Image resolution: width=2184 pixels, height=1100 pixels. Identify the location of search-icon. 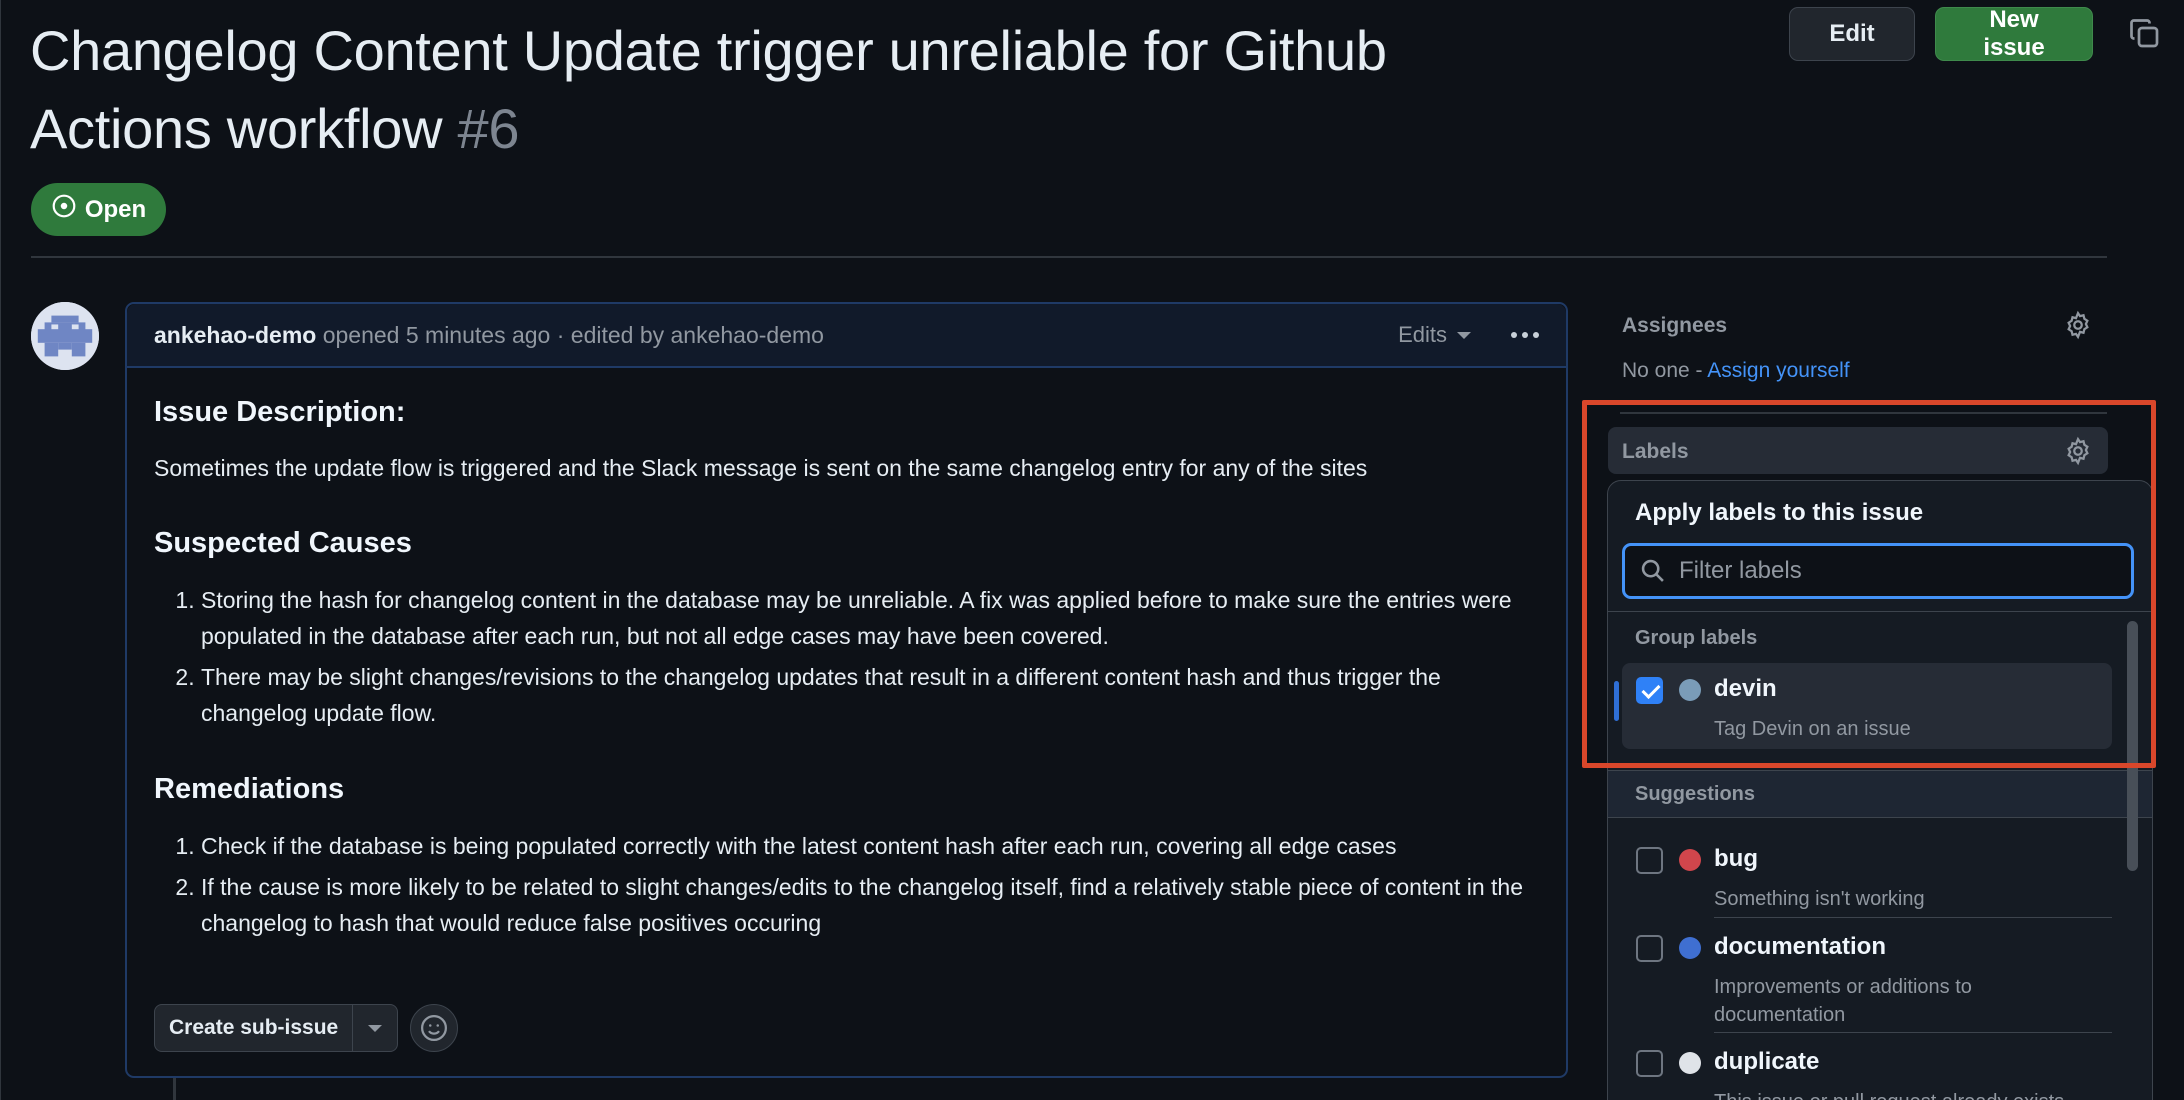
(1652, 570).